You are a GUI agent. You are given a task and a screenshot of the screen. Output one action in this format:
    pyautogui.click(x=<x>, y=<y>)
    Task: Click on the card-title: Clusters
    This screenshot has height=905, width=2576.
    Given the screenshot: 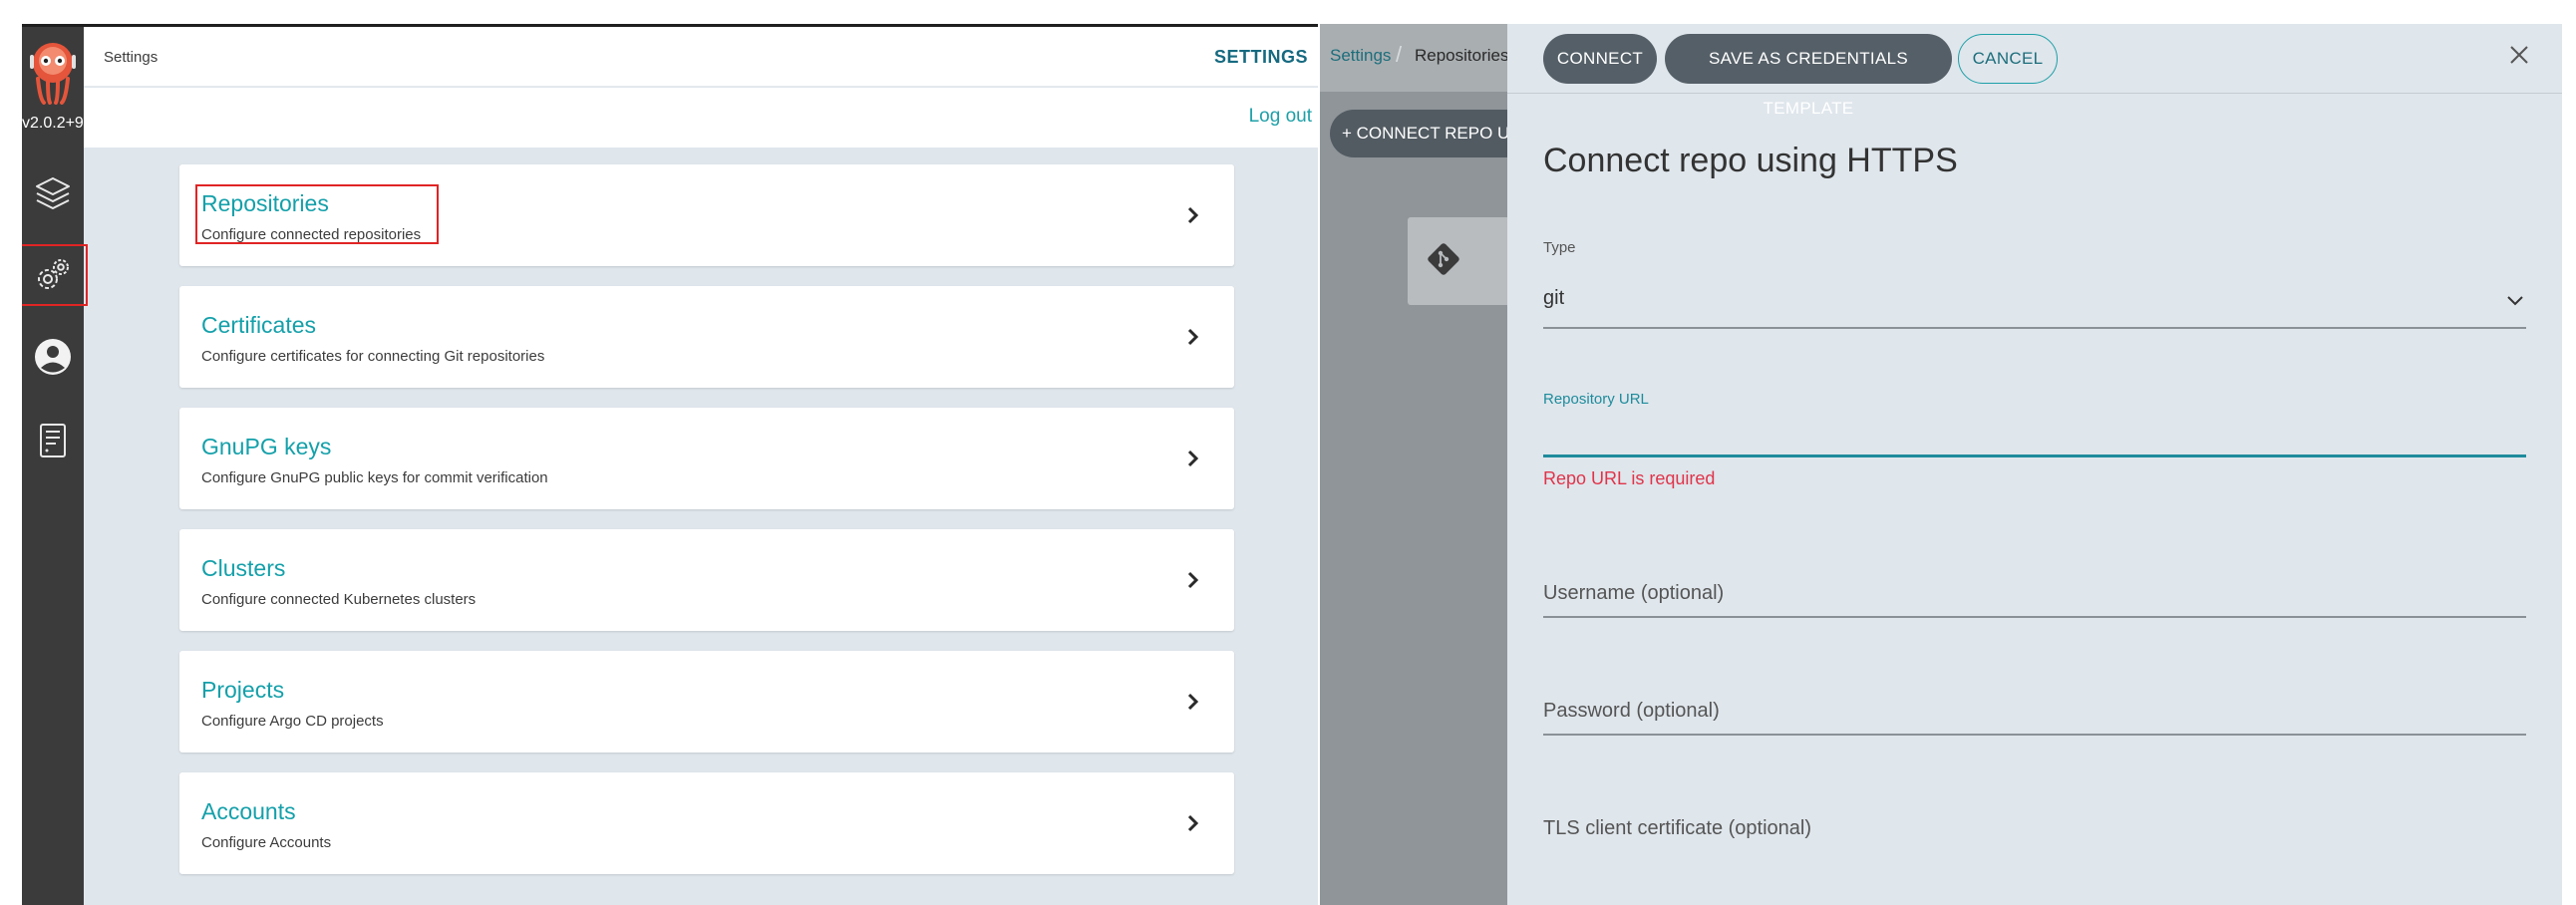 What is the action you would take?
    pyautogui.click(x=243, y=568)
    